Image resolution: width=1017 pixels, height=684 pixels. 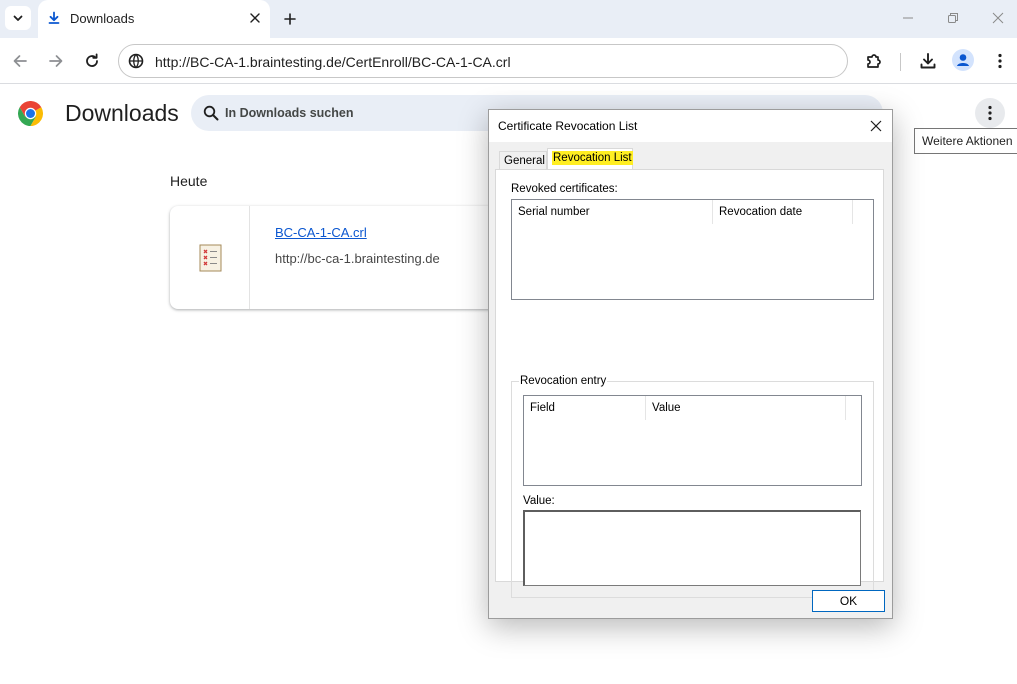 I want to click on profile-button, so click(x=963, y=60).